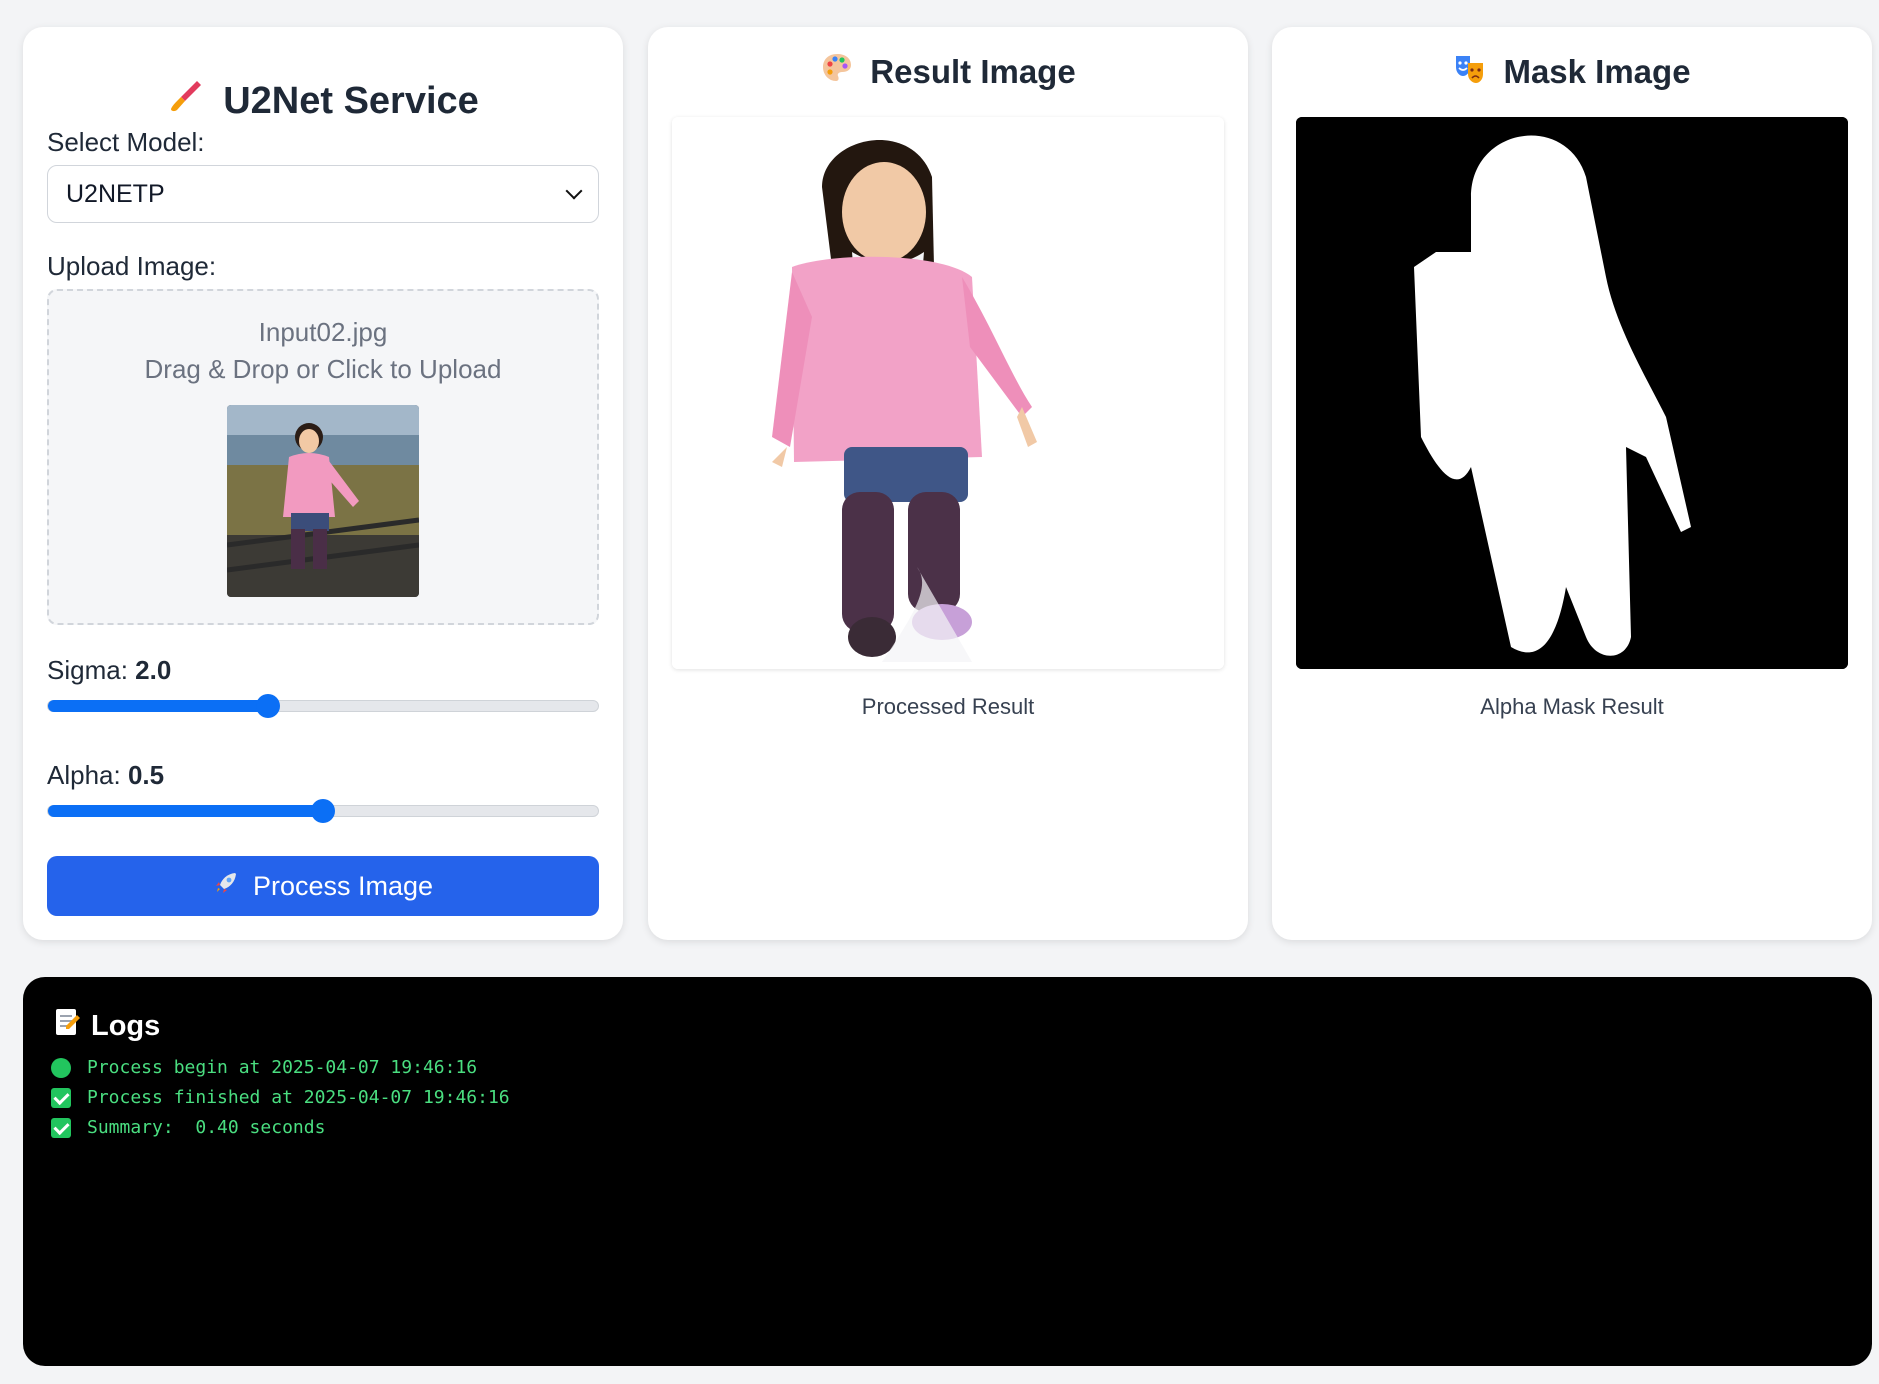  I want to click on log-line: Summary: 0.40 seconds, so click(188, 1127).